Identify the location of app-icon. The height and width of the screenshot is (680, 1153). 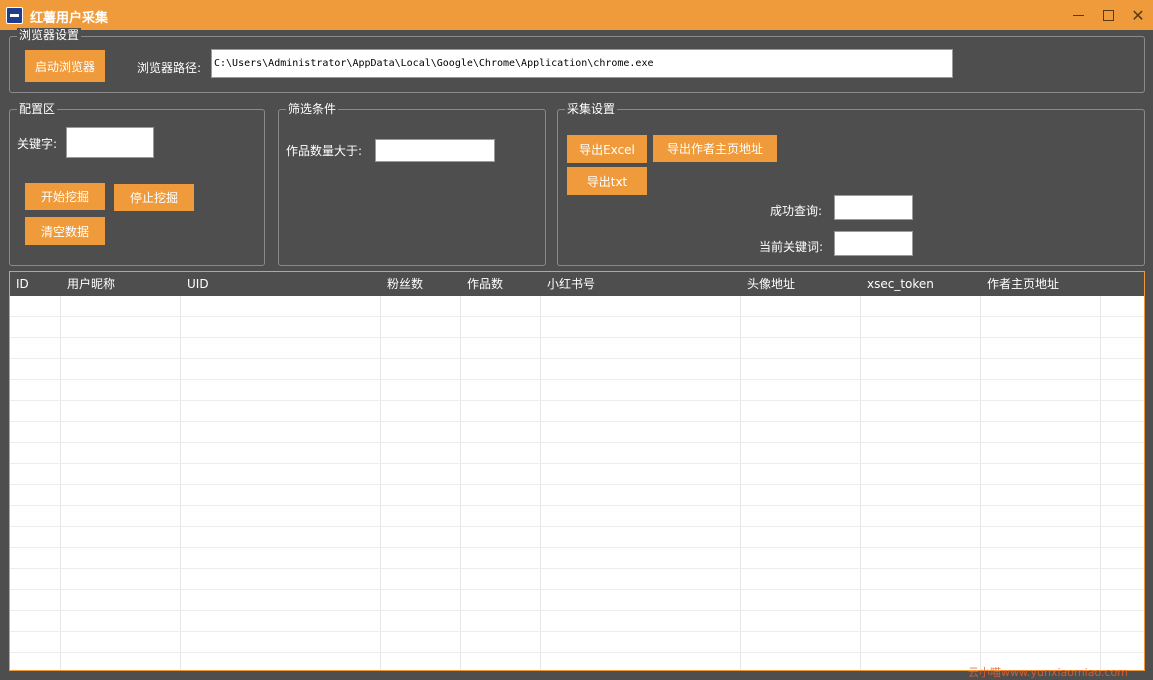
(14, 15).